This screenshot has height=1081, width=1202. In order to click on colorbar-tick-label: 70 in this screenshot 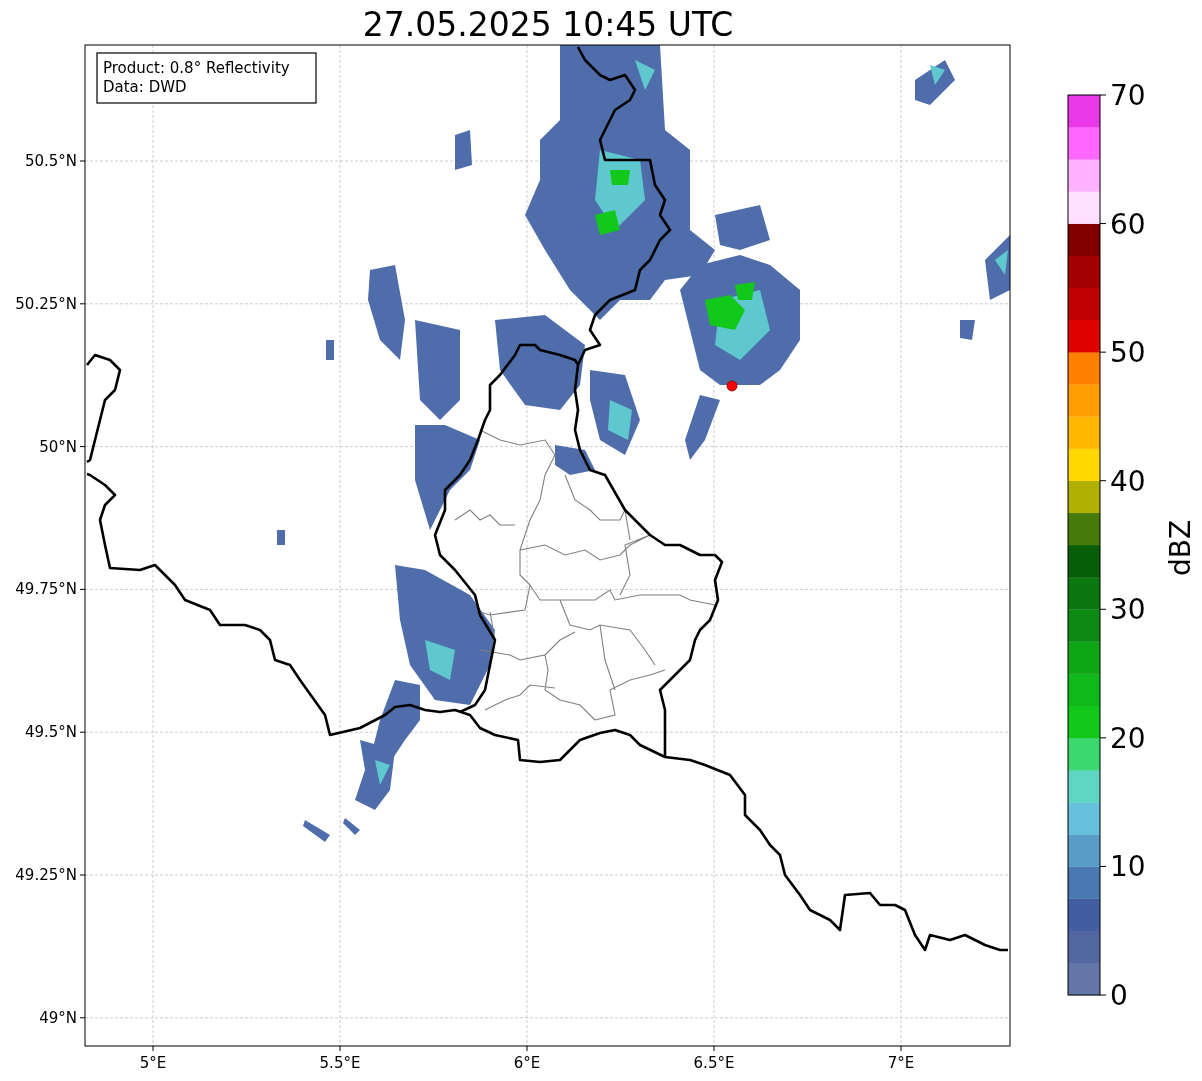, I will do `click(1128, 95)`.